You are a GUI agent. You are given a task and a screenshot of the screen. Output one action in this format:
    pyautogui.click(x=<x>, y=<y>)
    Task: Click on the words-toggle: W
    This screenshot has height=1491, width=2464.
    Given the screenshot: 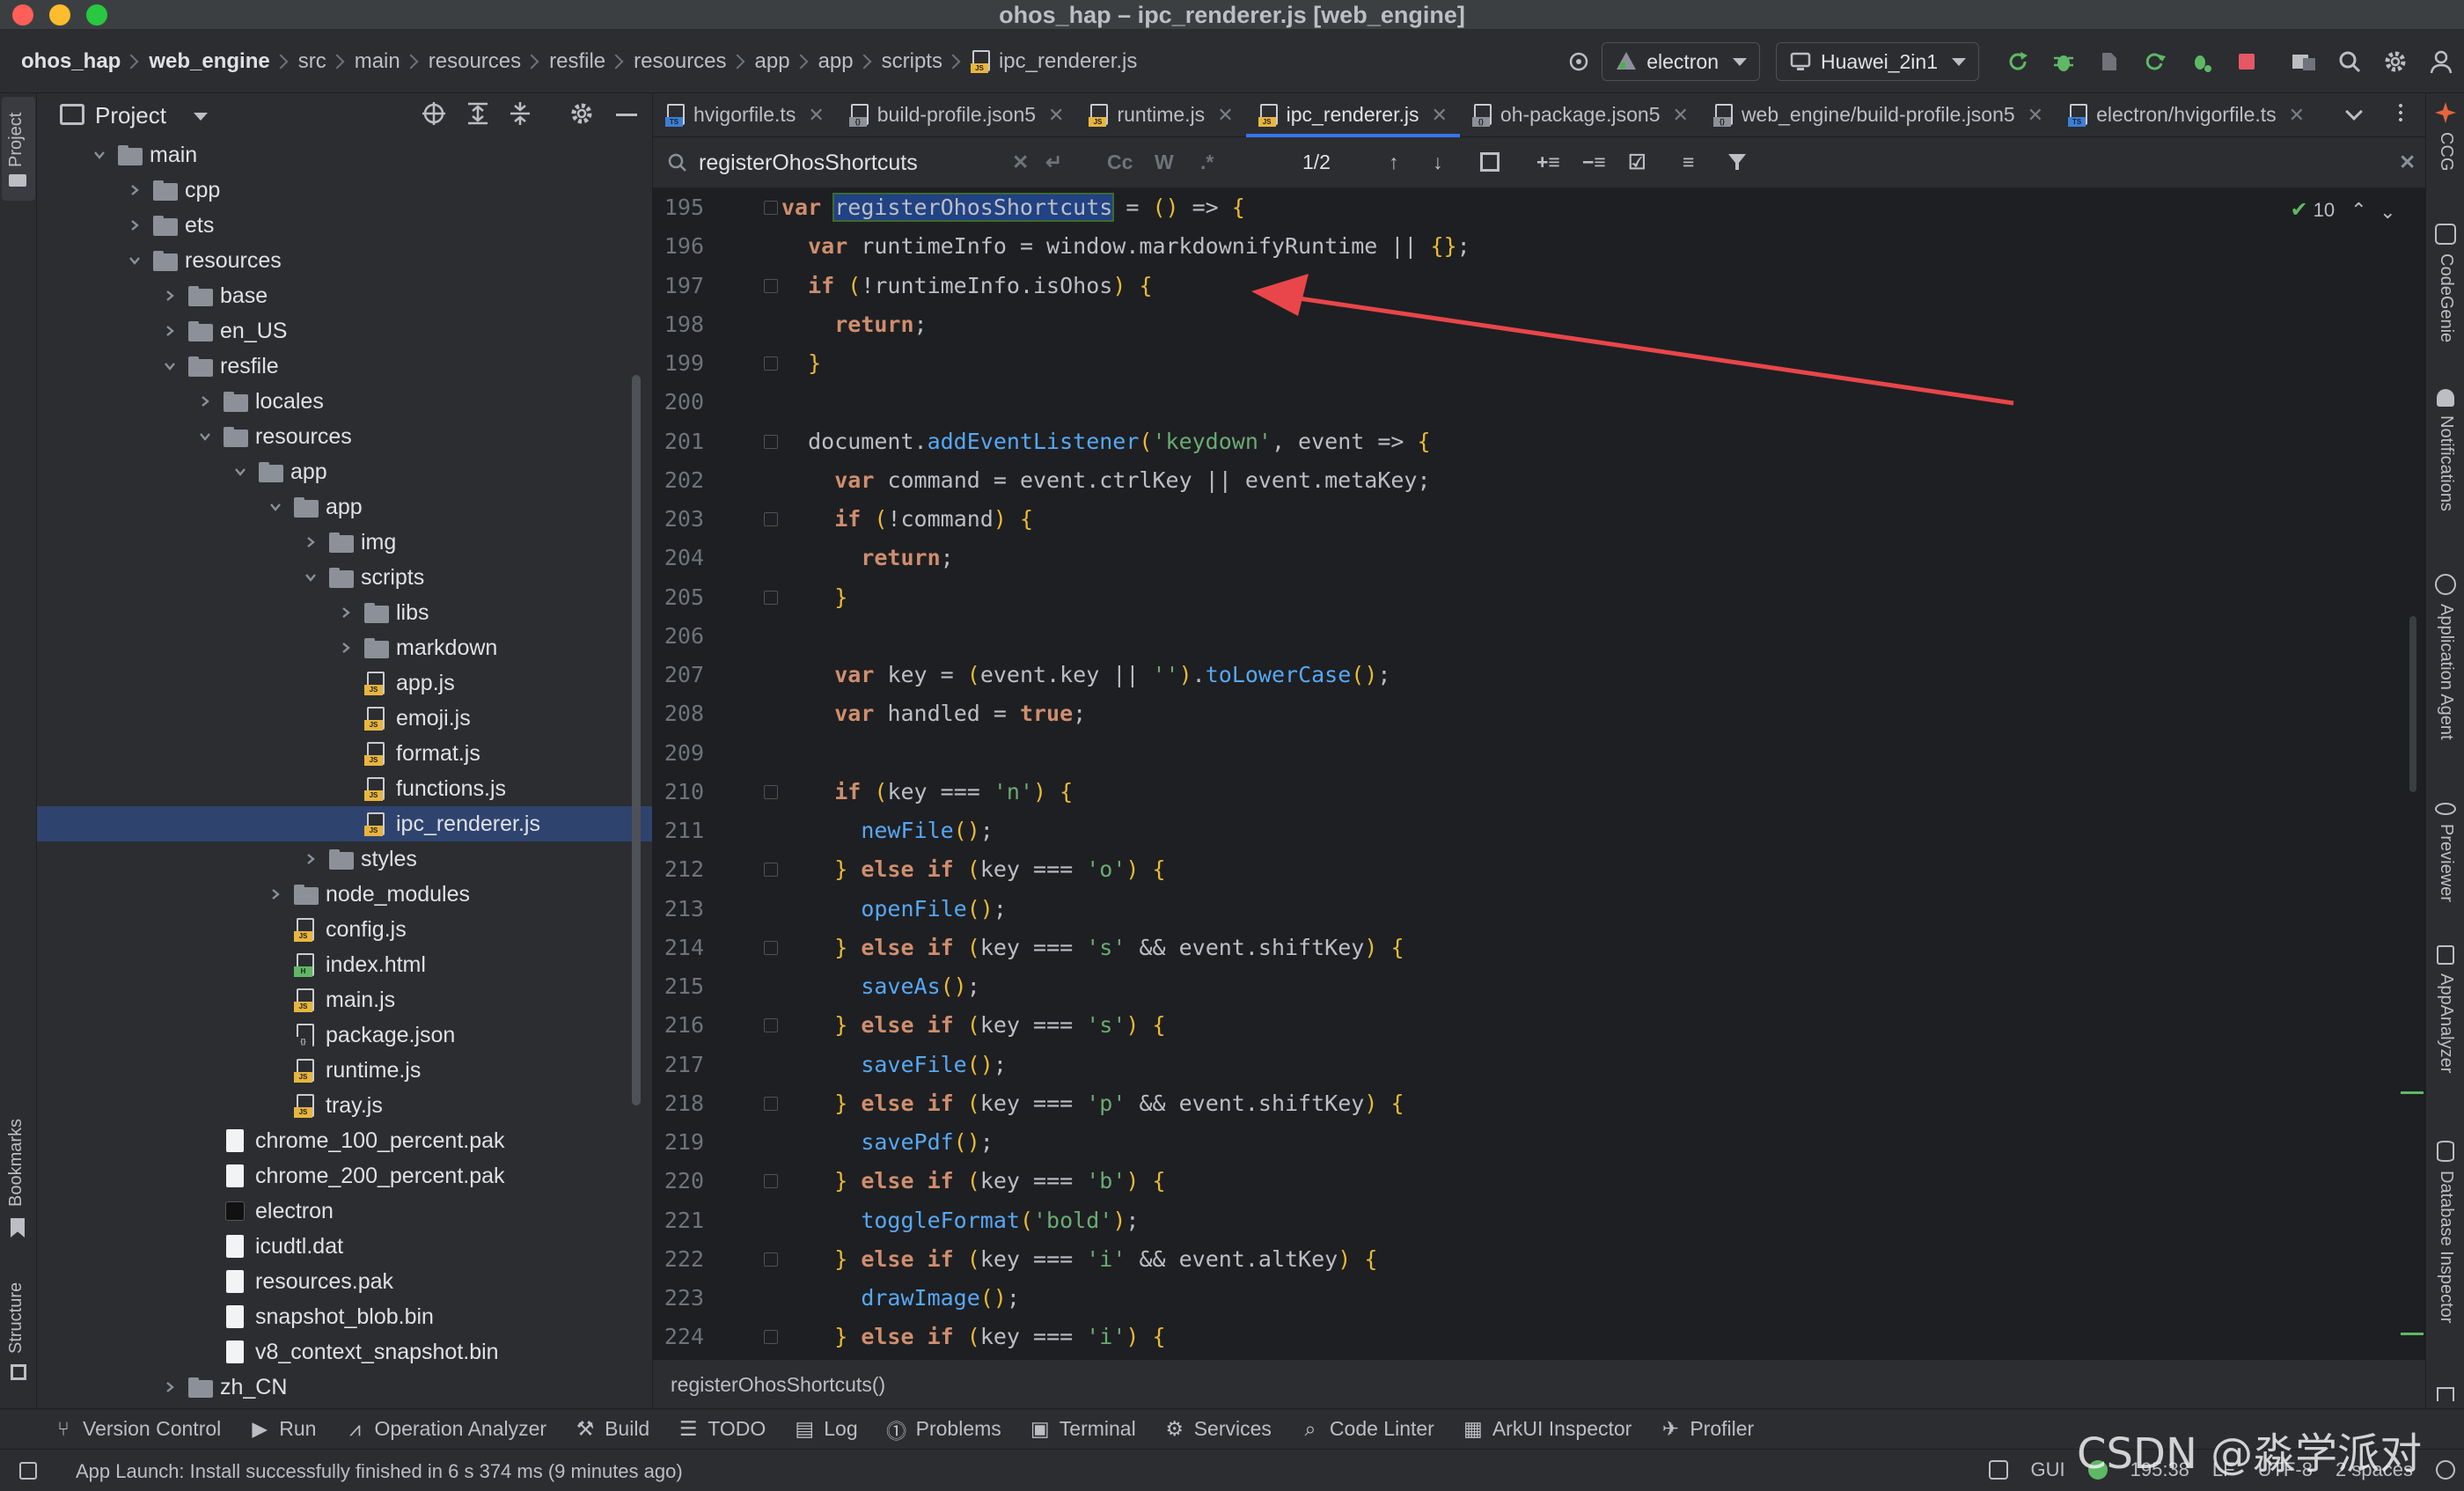 What is the action you would take?
    pyautogui.click(x=1165, y=162)
    